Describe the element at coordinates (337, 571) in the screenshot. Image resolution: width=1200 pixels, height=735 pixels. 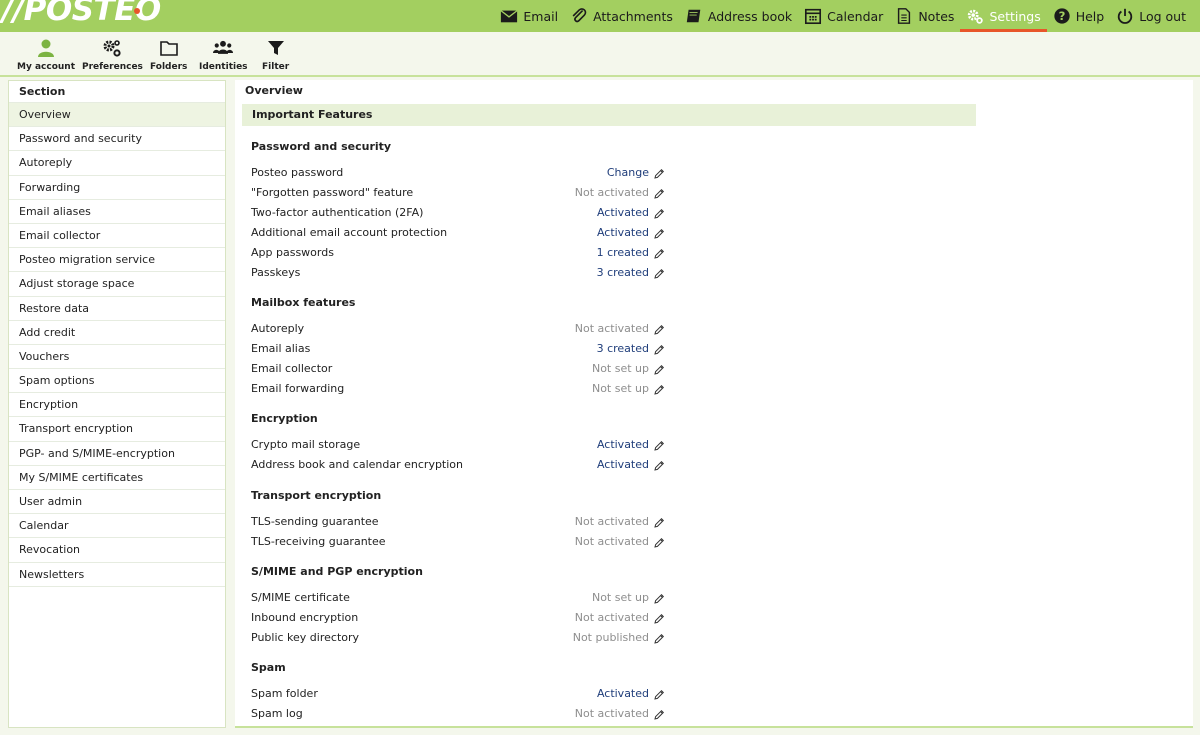
I see `group-title: S/MIME and PGP encryption` at that location.